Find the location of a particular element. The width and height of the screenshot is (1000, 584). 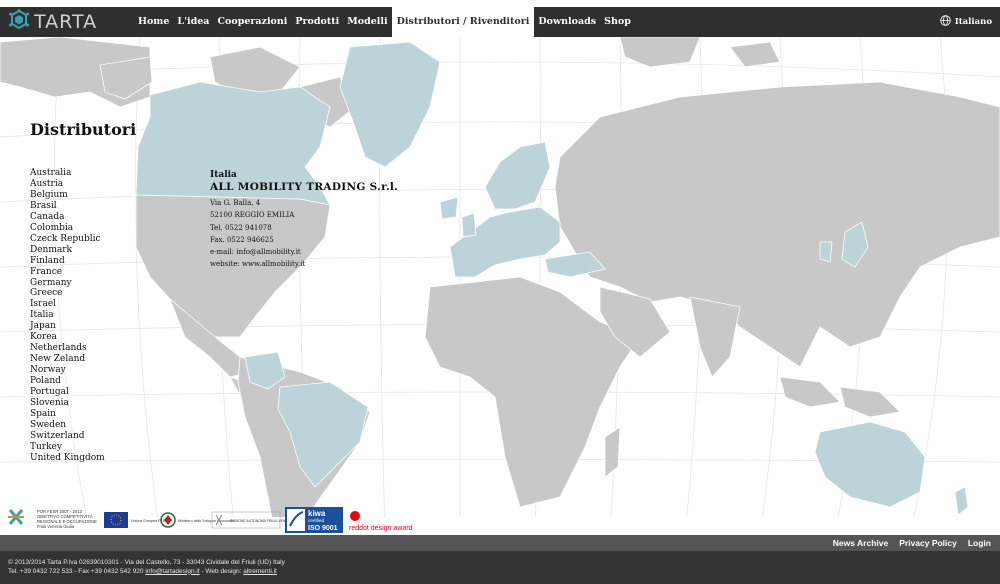

country-item: Poland is located at coordinates (67, 381).